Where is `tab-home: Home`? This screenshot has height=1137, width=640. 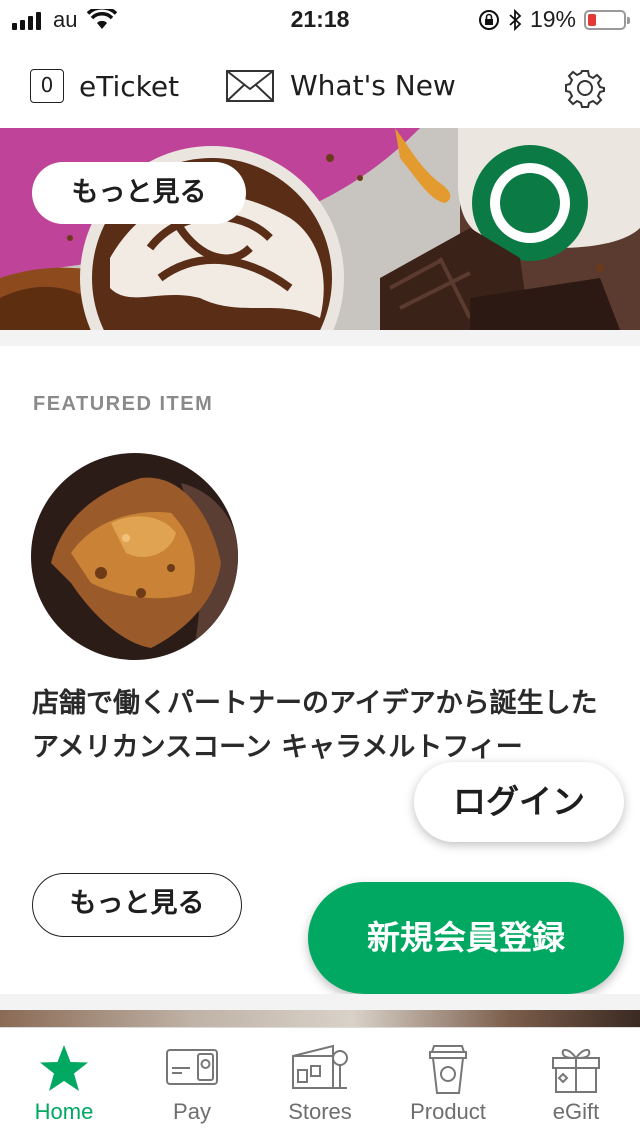
tab-home: Home is located at coordinates (64, 1082).